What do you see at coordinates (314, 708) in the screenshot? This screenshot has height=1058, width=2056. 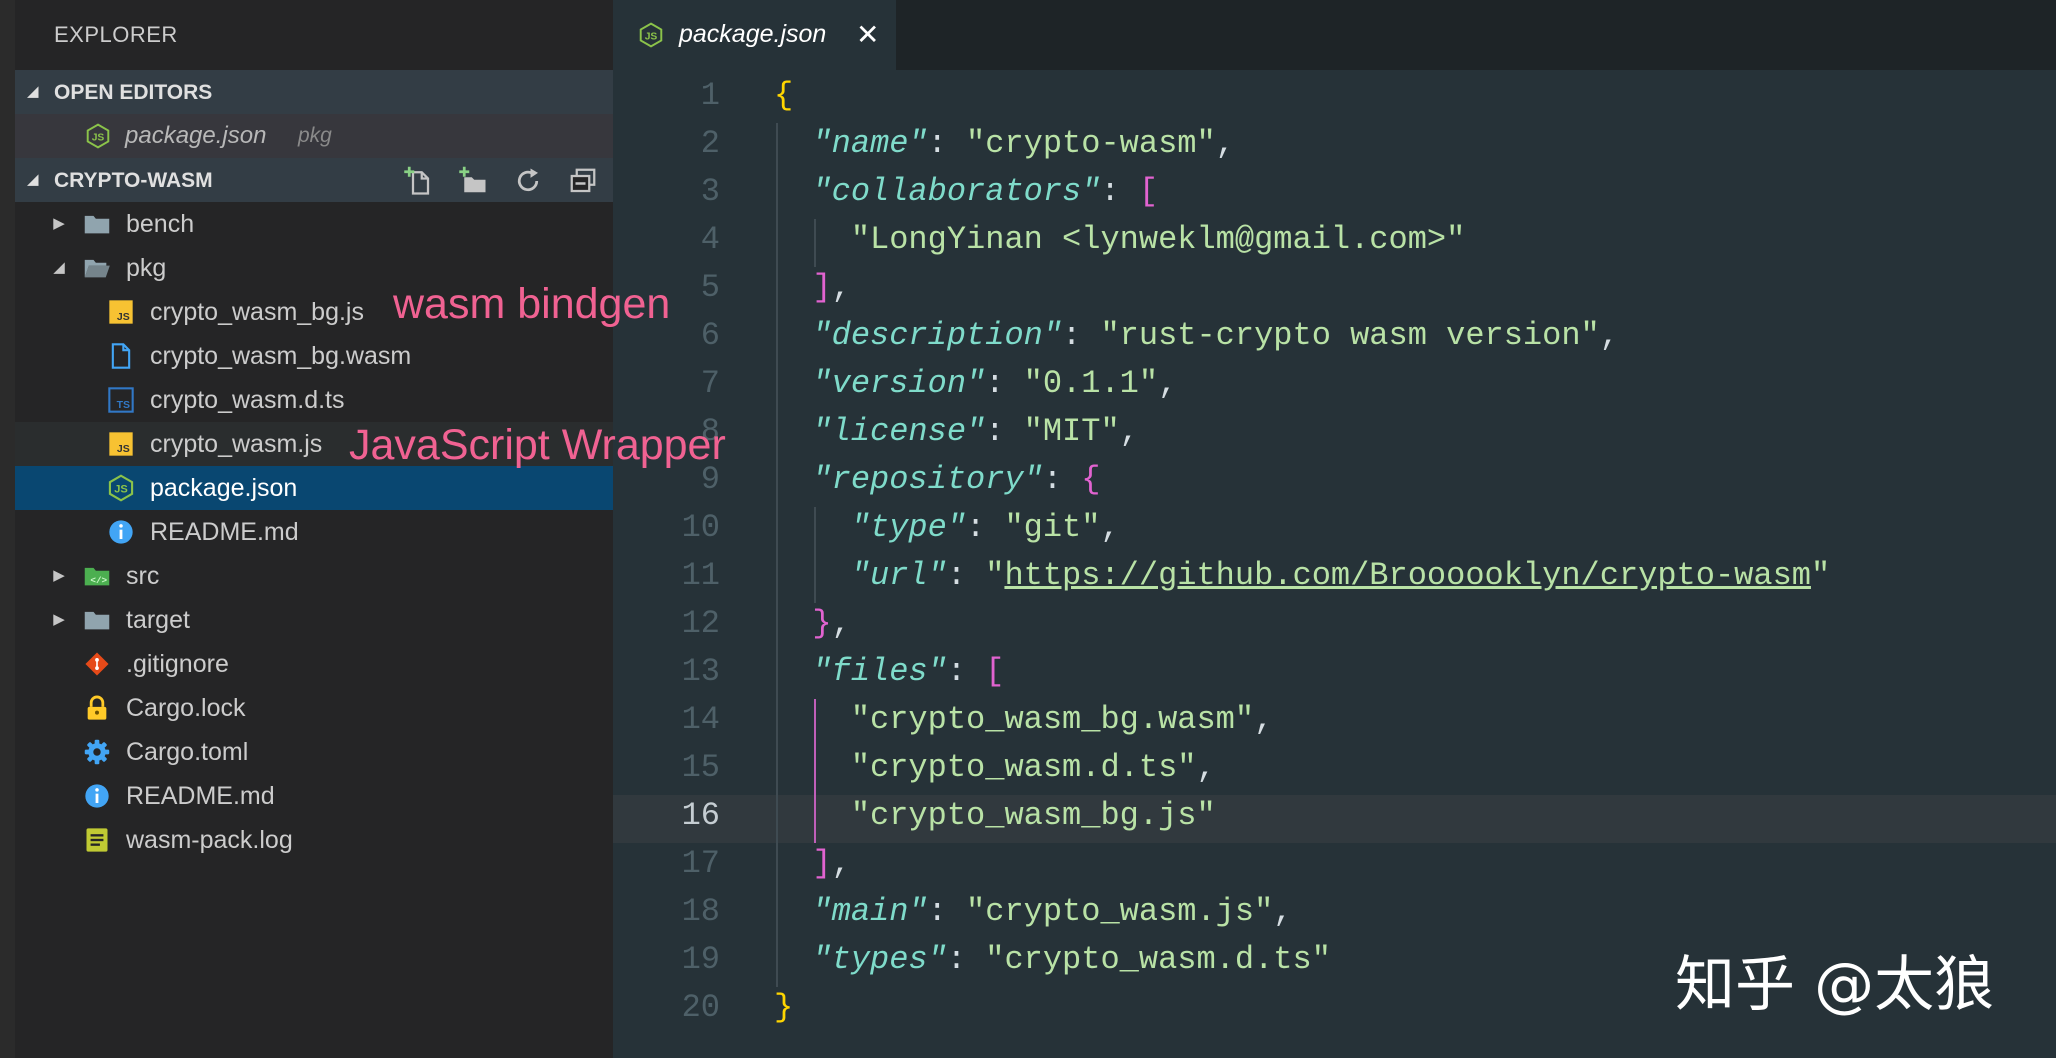 I see `tree-item-cargo-lock: Cargo.lock` at bounding box center [314, 708].